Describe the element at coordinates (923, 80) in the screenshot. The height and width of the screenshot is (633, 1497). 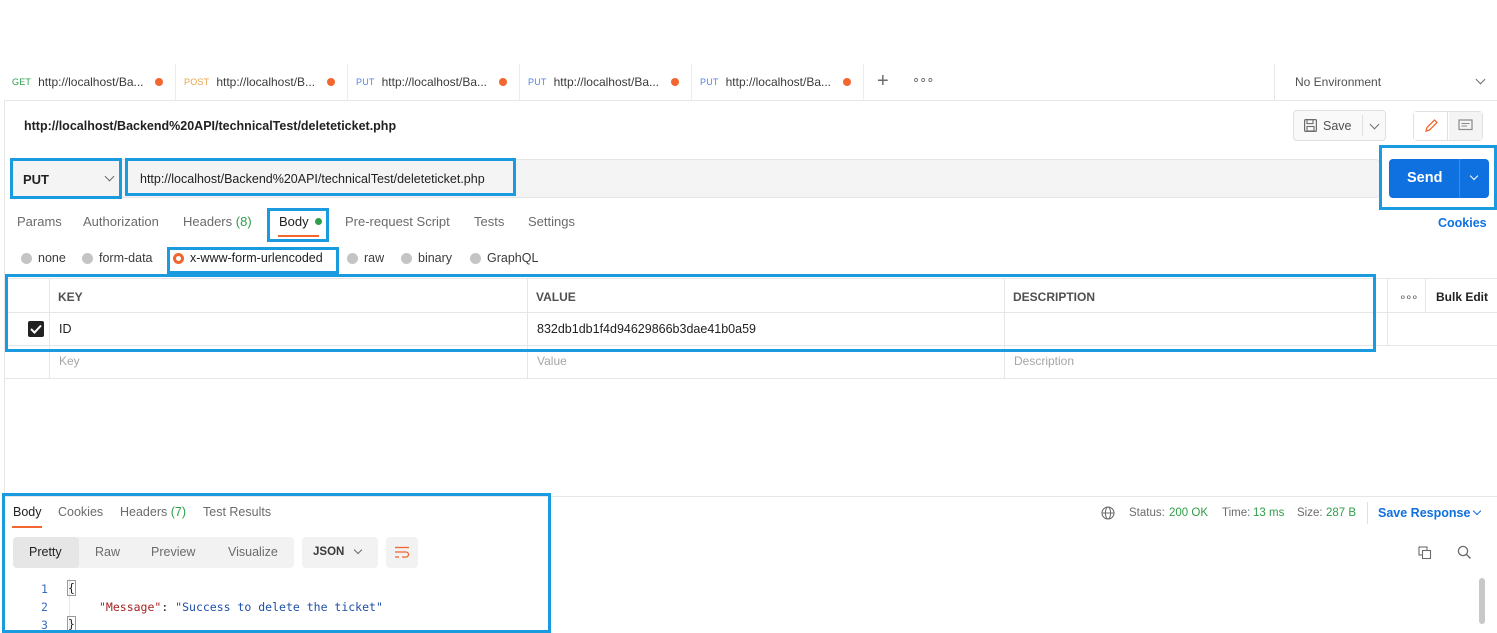
I see `more-tabs-ellipsis-icon: ∘∘∘` at that location.